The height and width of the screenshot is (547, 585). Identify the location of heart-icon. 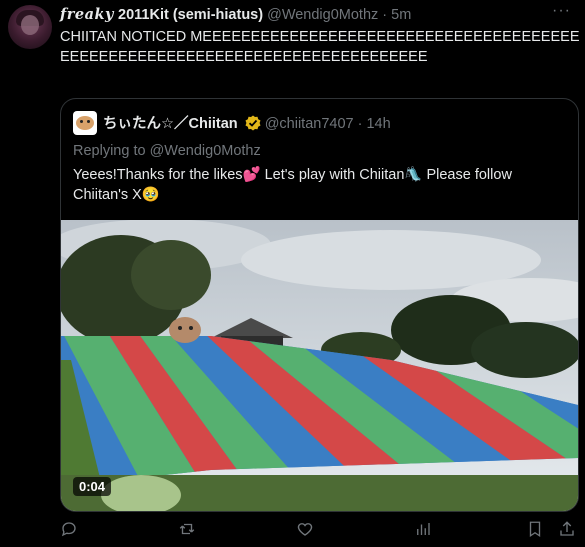
(305, 531).